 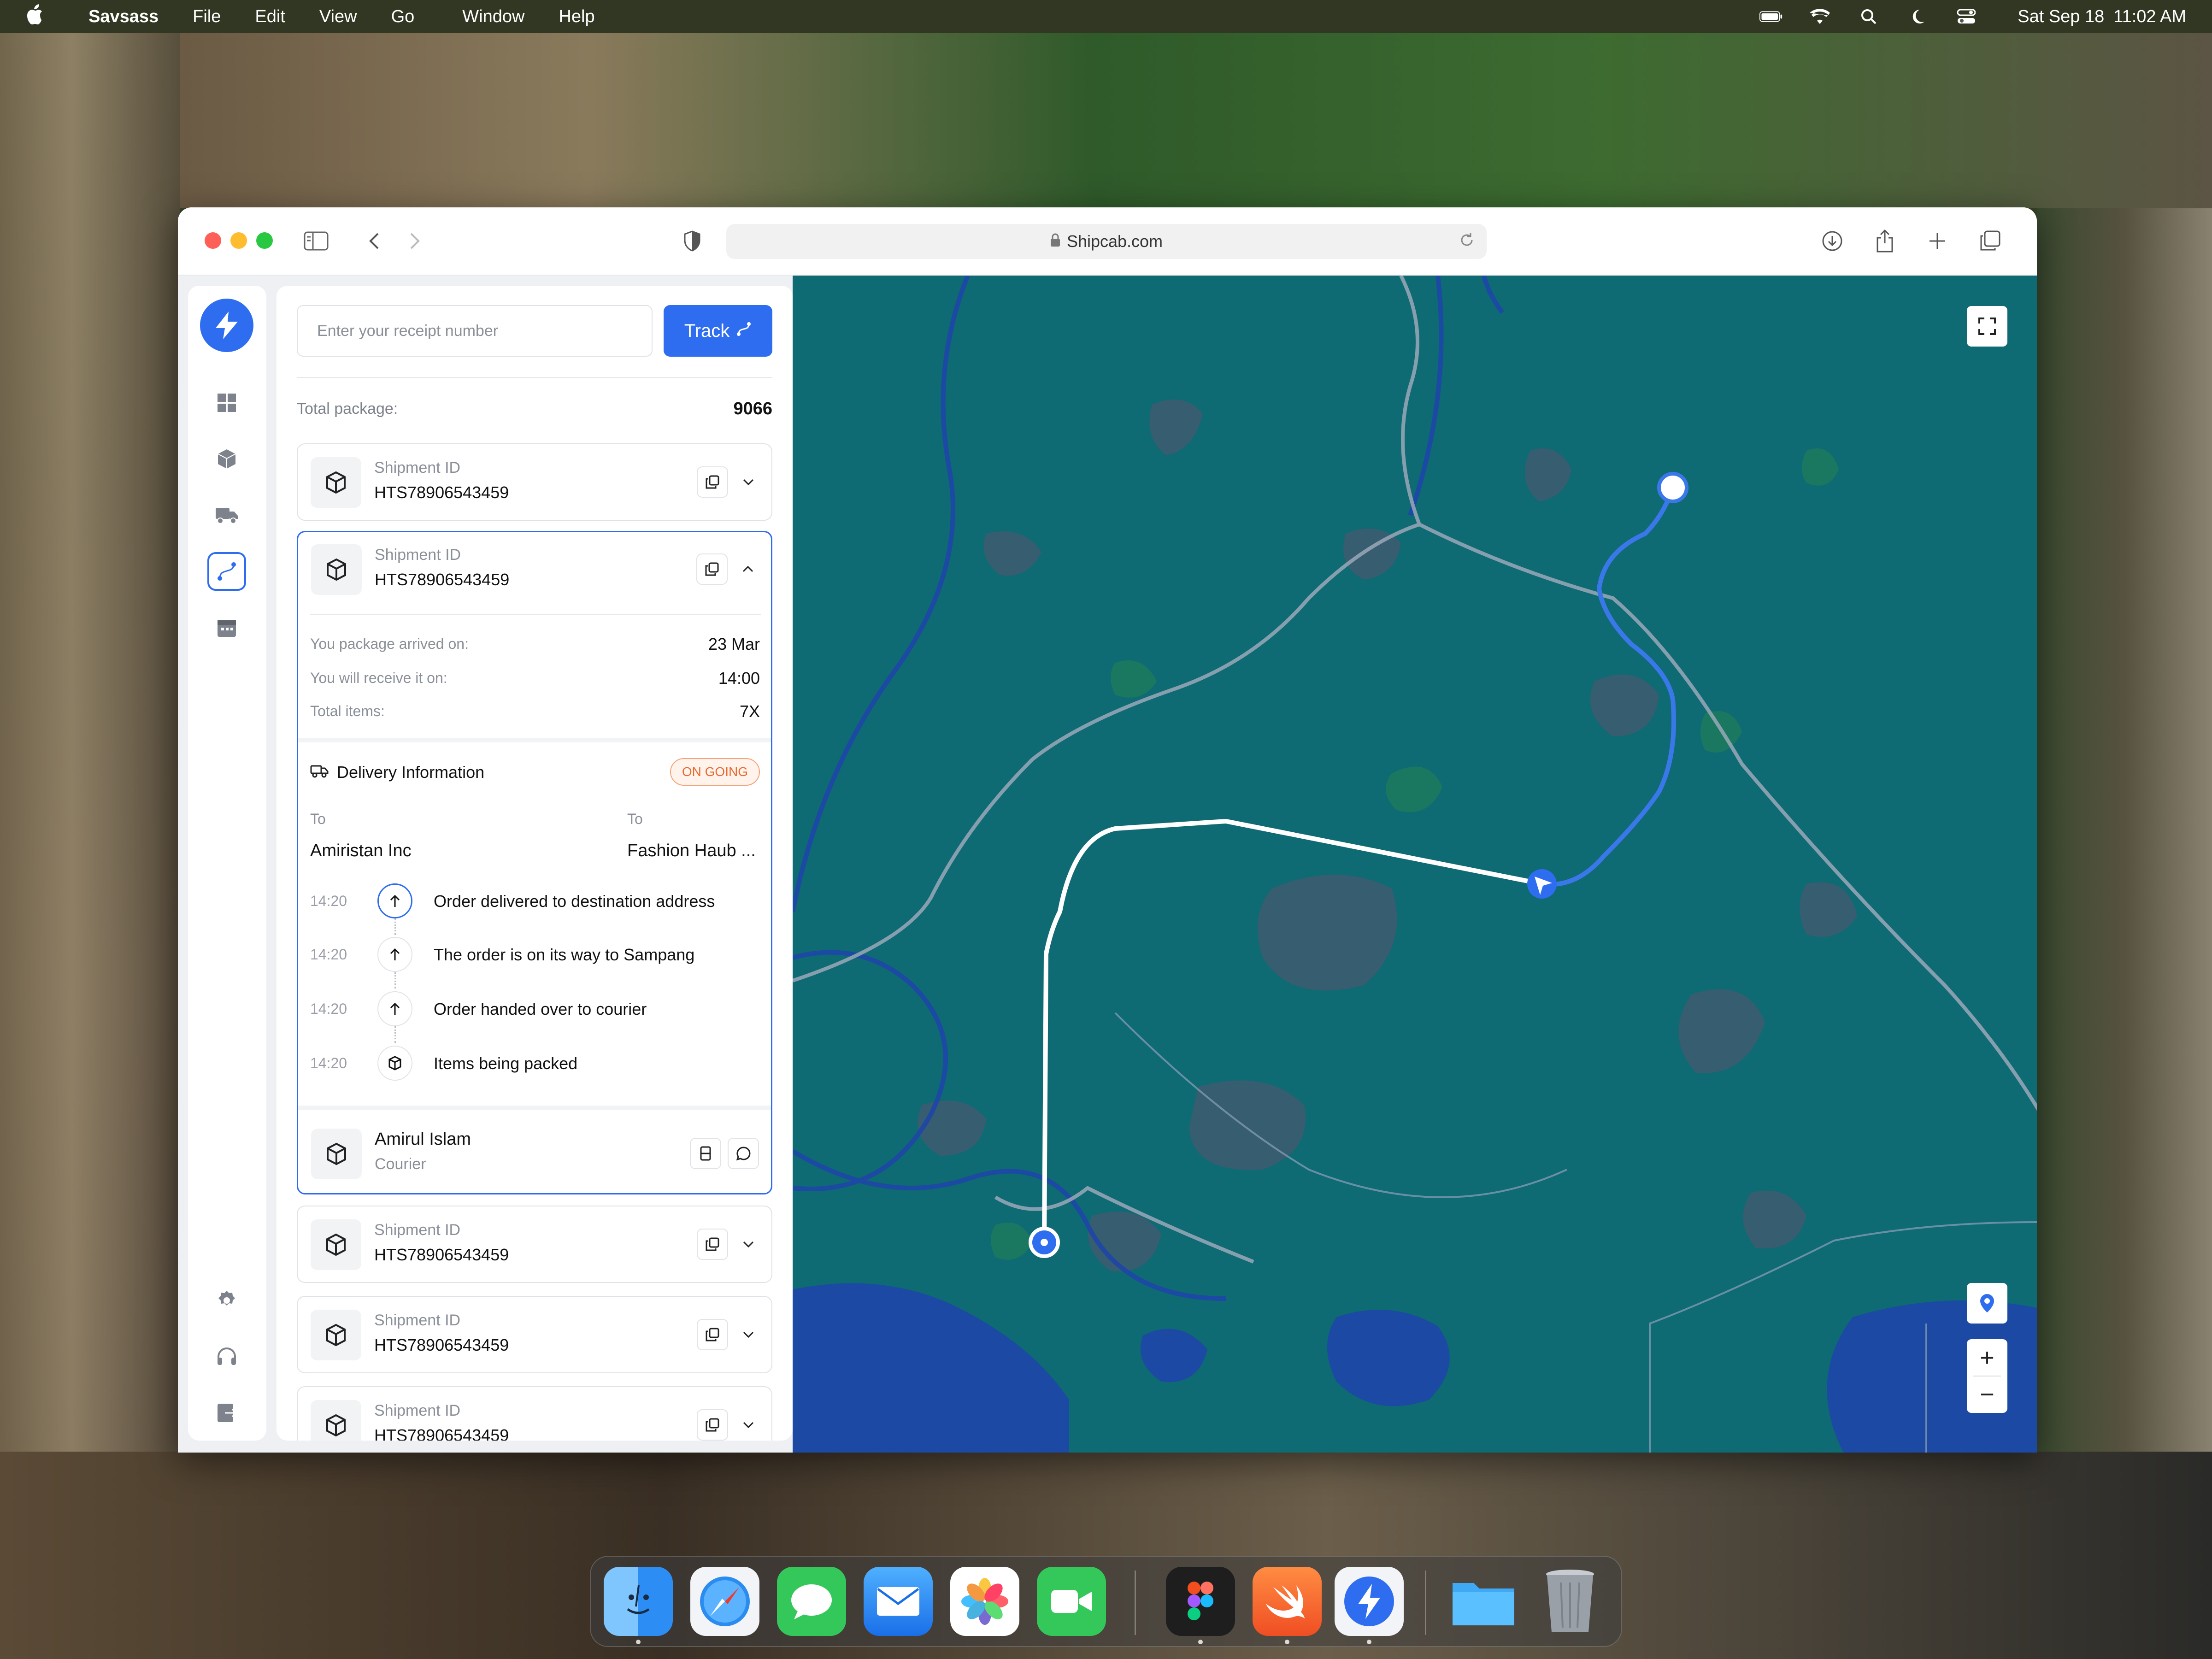 What do you see at coordinates (270, 17) in the screenshot?
I see `menu-edit: Edit` at bounding box center [270, 17].